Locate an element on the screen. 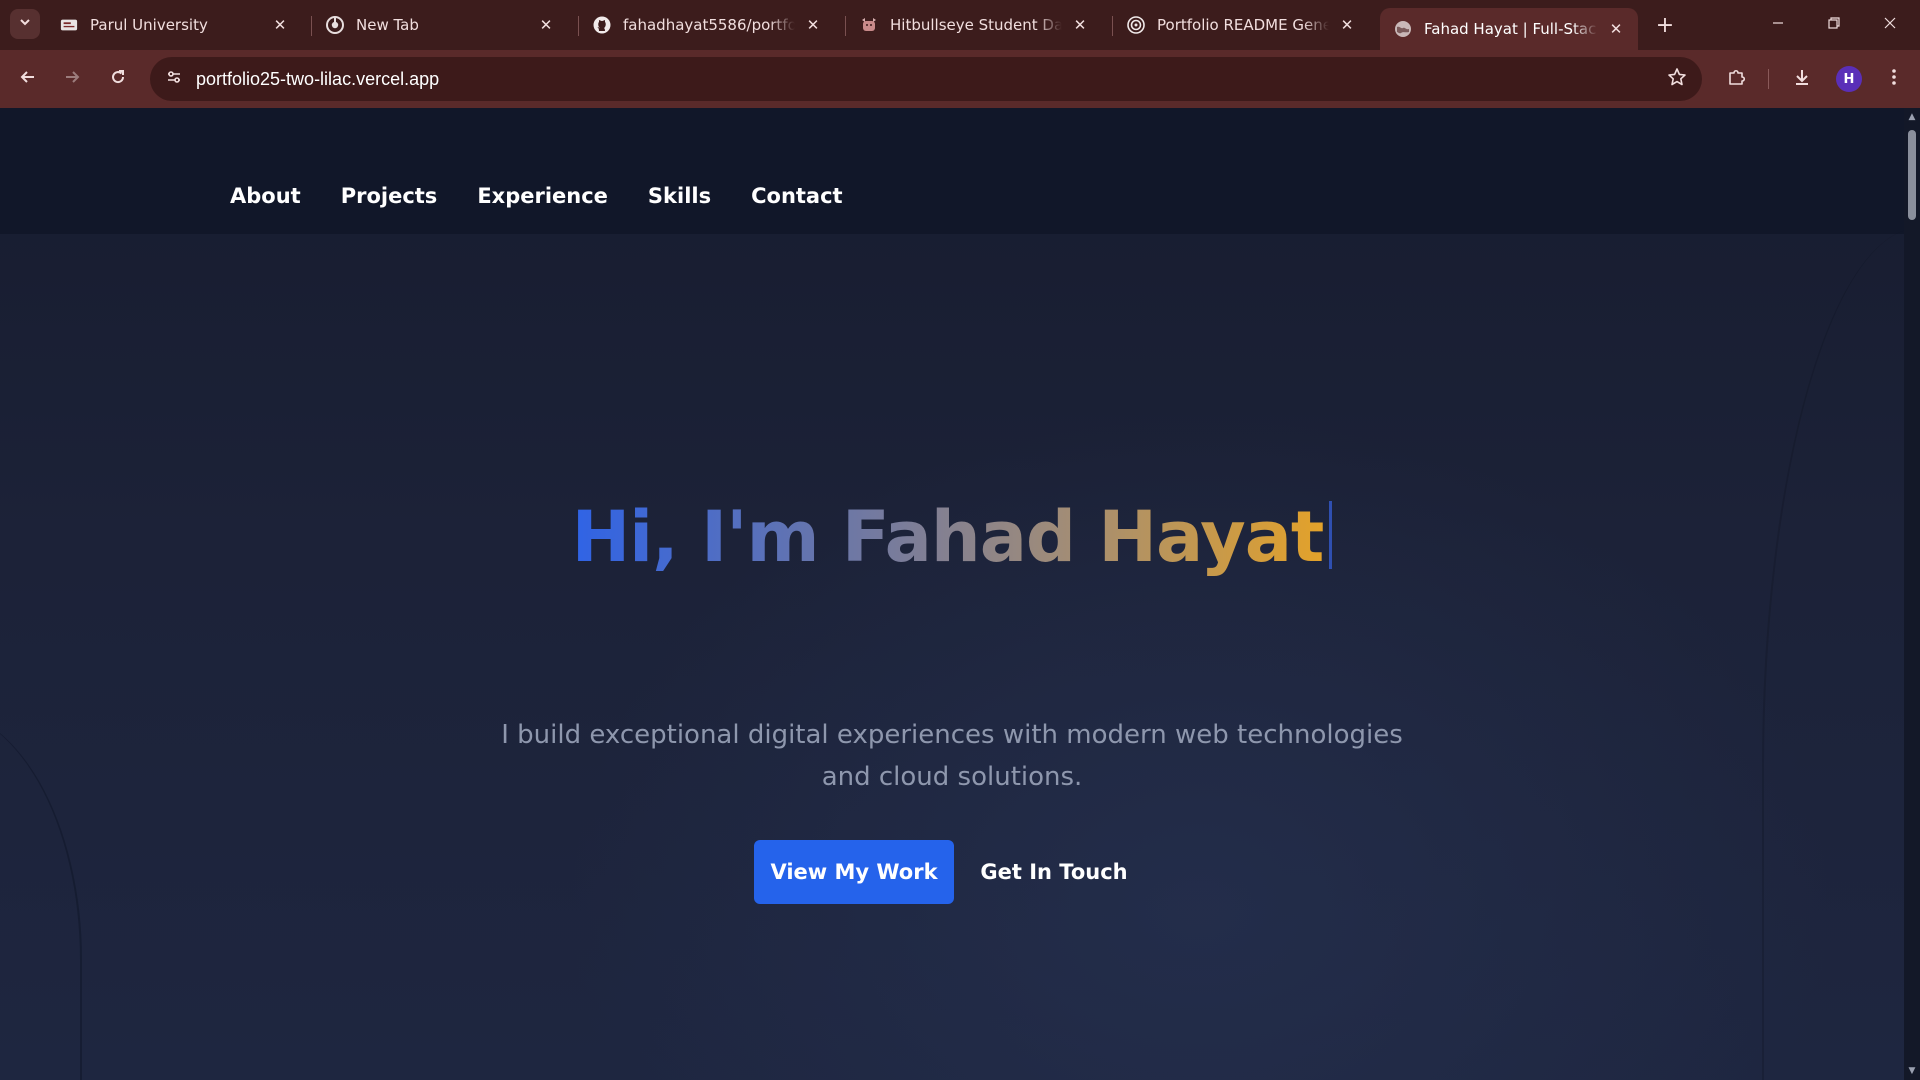 The width and height of the screenshot is (1920, 1080). menu-button is located at coordinates (1894, 79).